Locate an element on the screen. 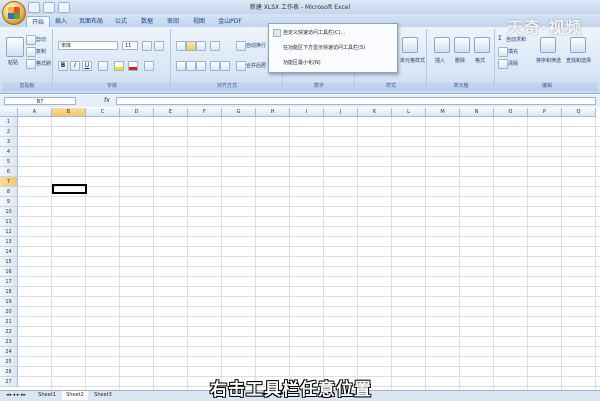 This screenshot has width=600, height=401. delete-cells-label: 删除 is located at coordinates (460, 60).